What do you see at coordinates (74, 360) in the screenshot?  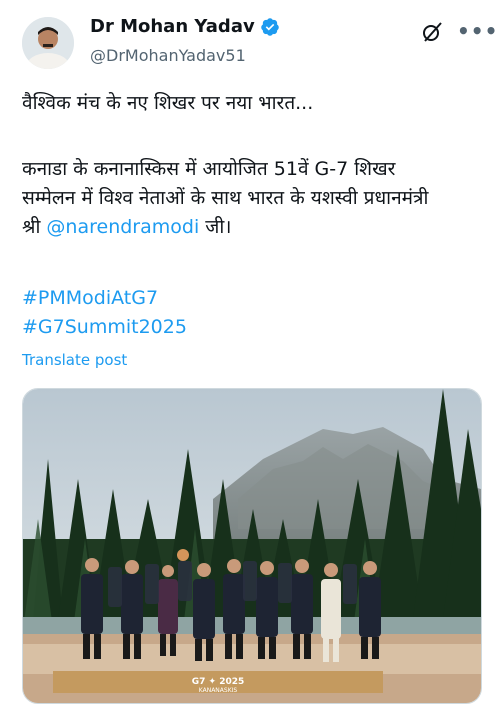 I see `translate-post-link: Translate post` at bounding box center [74, 360].